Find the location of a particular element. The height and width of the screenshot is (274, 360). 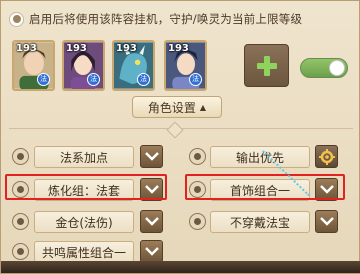

party-member-3: 193 法 is located at coordinates (133, 65).